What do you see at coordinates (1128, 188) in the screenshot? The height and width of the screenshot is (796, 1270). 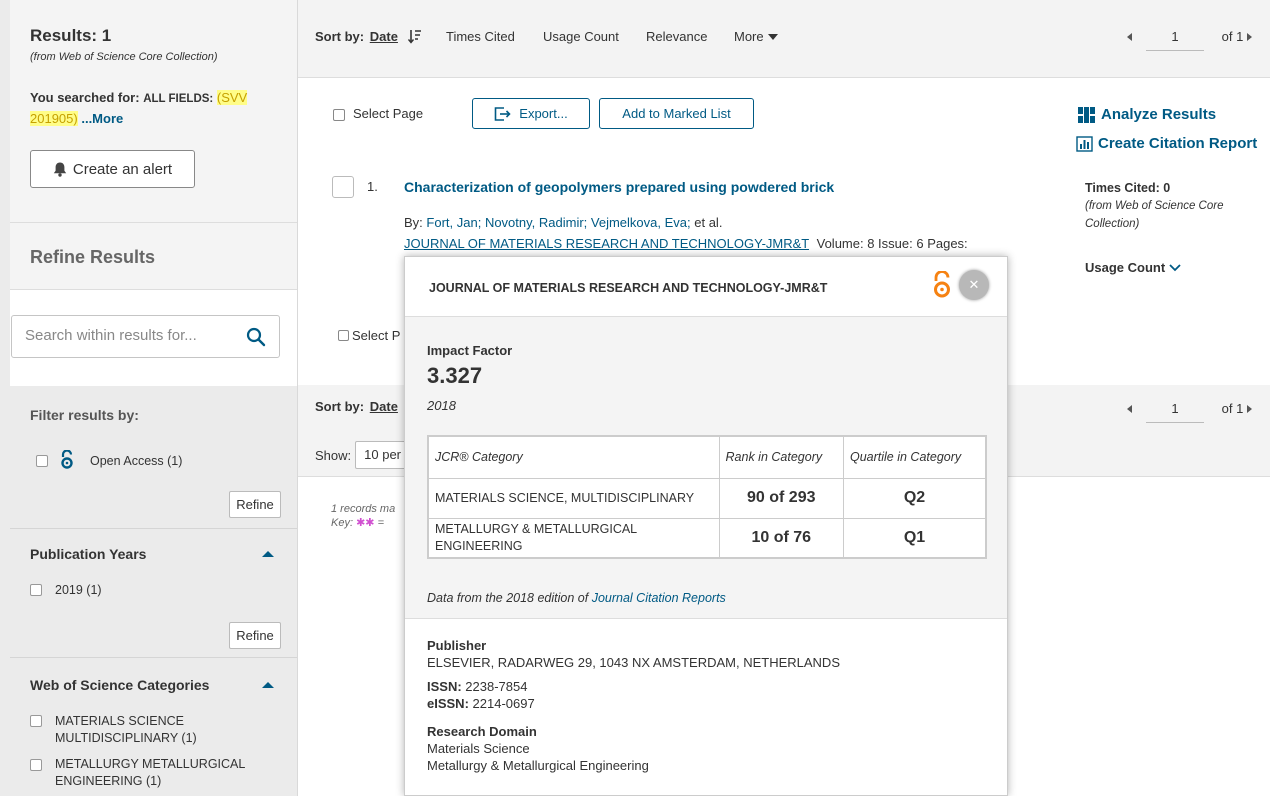 I see `times-cited-count: Times Cited: 0` at bounding box center [1128, 188].